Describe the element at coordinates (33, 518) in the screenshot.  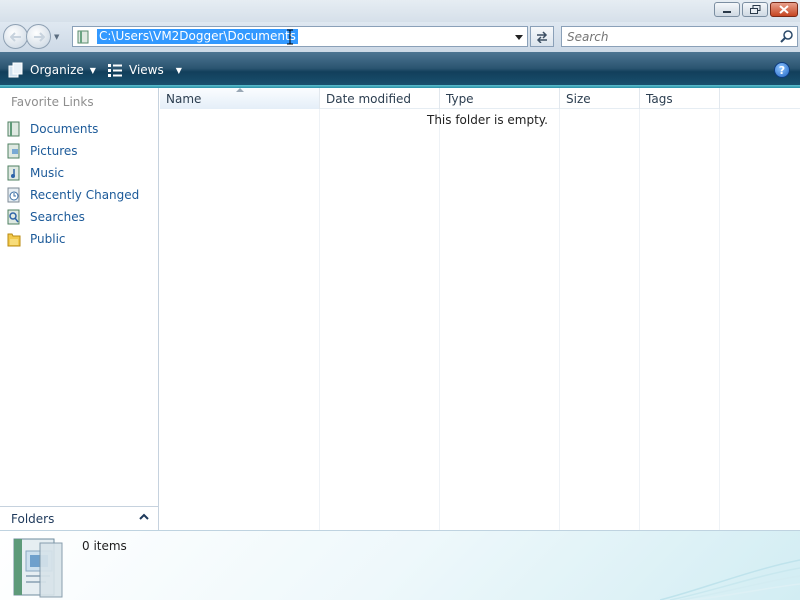
I see `folders-label: Folders` at that location.